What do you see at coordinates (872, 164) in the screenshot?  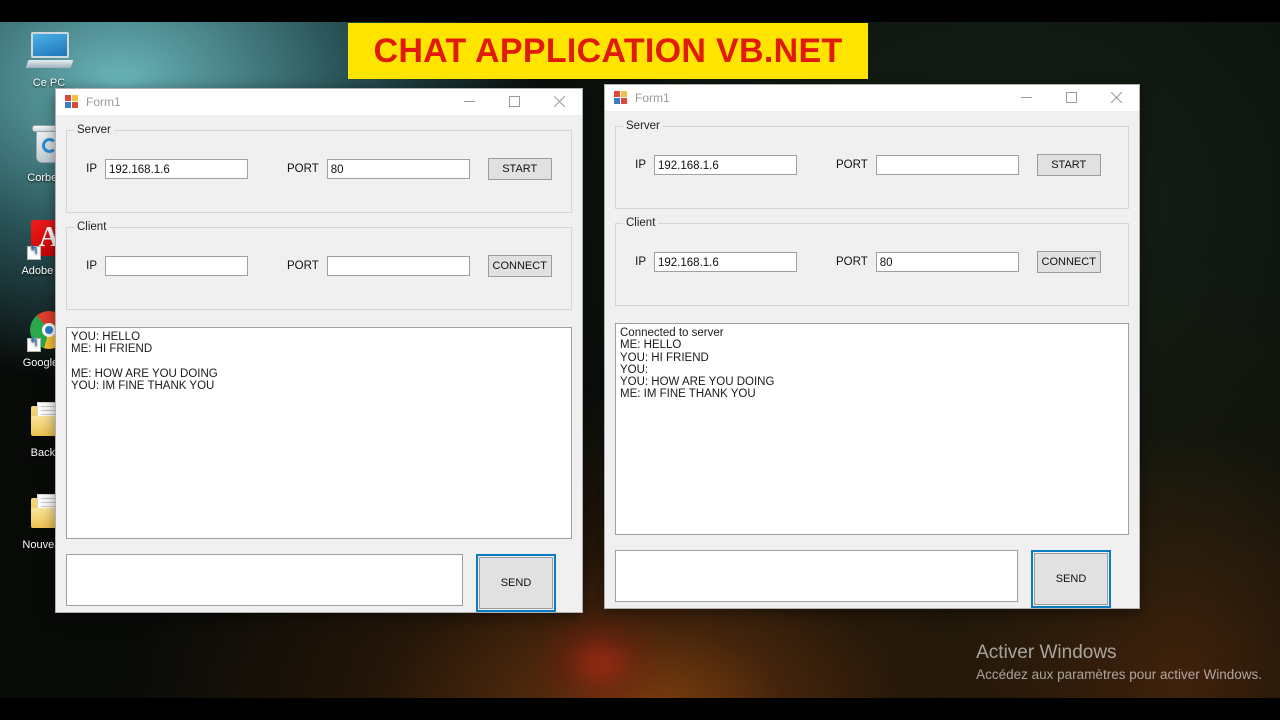 I see `server-groupbox: Server IP 192.168.1.6 PORT START` at bounding box center [872, 164].